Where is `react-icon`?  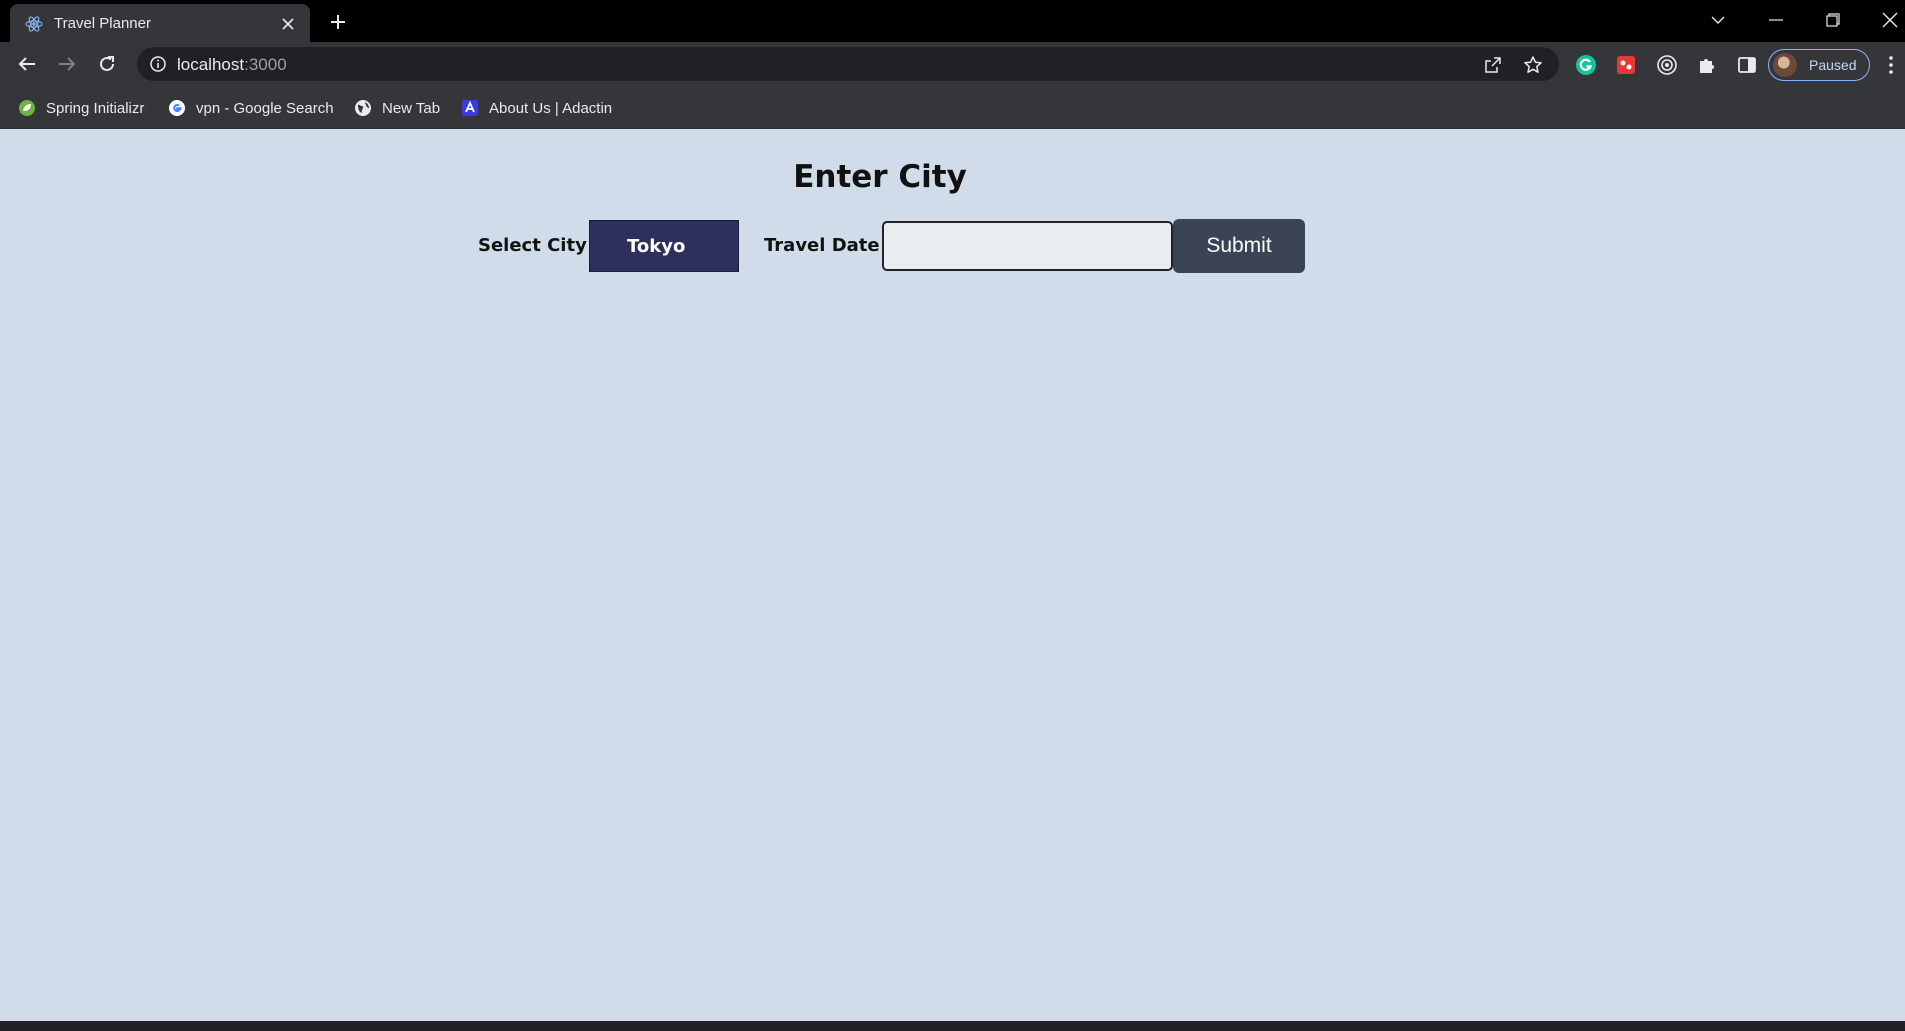
react-icon is located at coordinates (34, 24).